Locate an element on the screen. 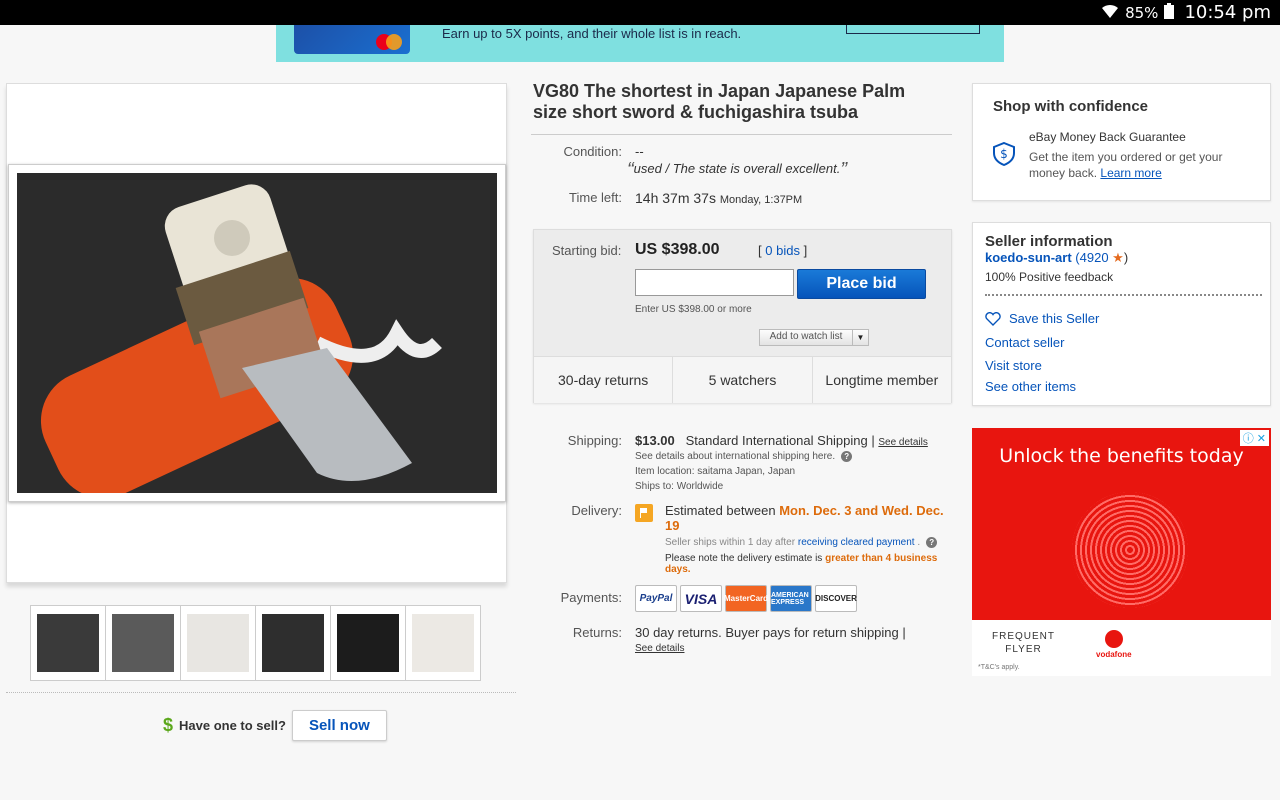 The height and width of the screenshot is (800, 1280). mastercard-icon: MasterCard is located at coordinates (746, 598).